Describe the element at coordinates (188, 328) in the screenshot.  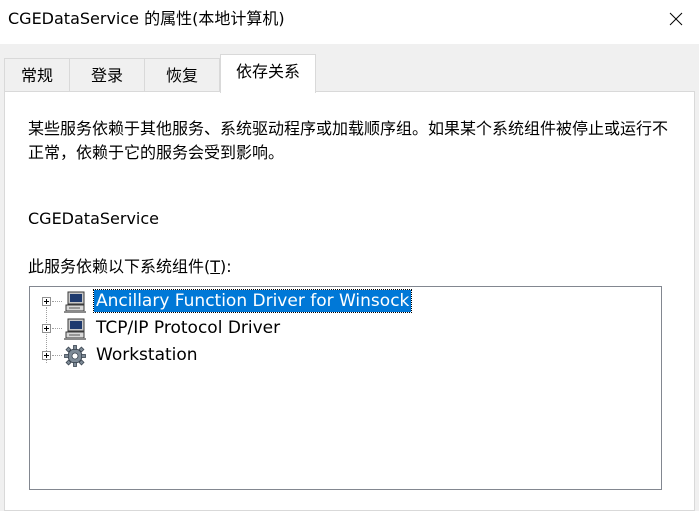
I see `tree-item-label: TCP/IP Protocol Driver` at that location.